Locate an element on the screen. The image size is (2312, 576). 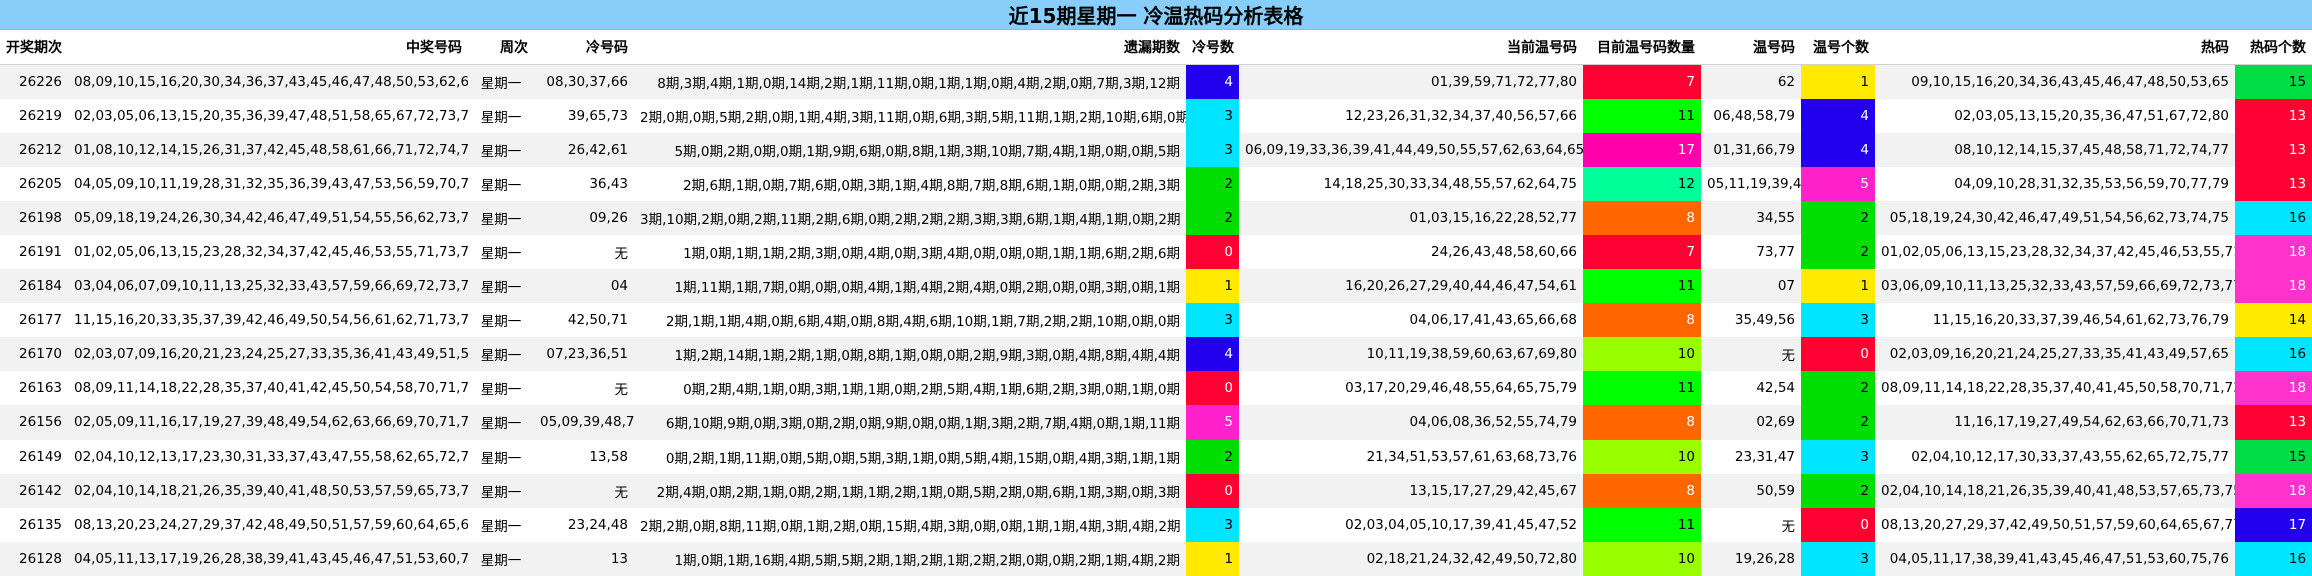
current-warm-cell: 01,03,15,16,22,28,52,77 is located at coordinates (1411, 217).